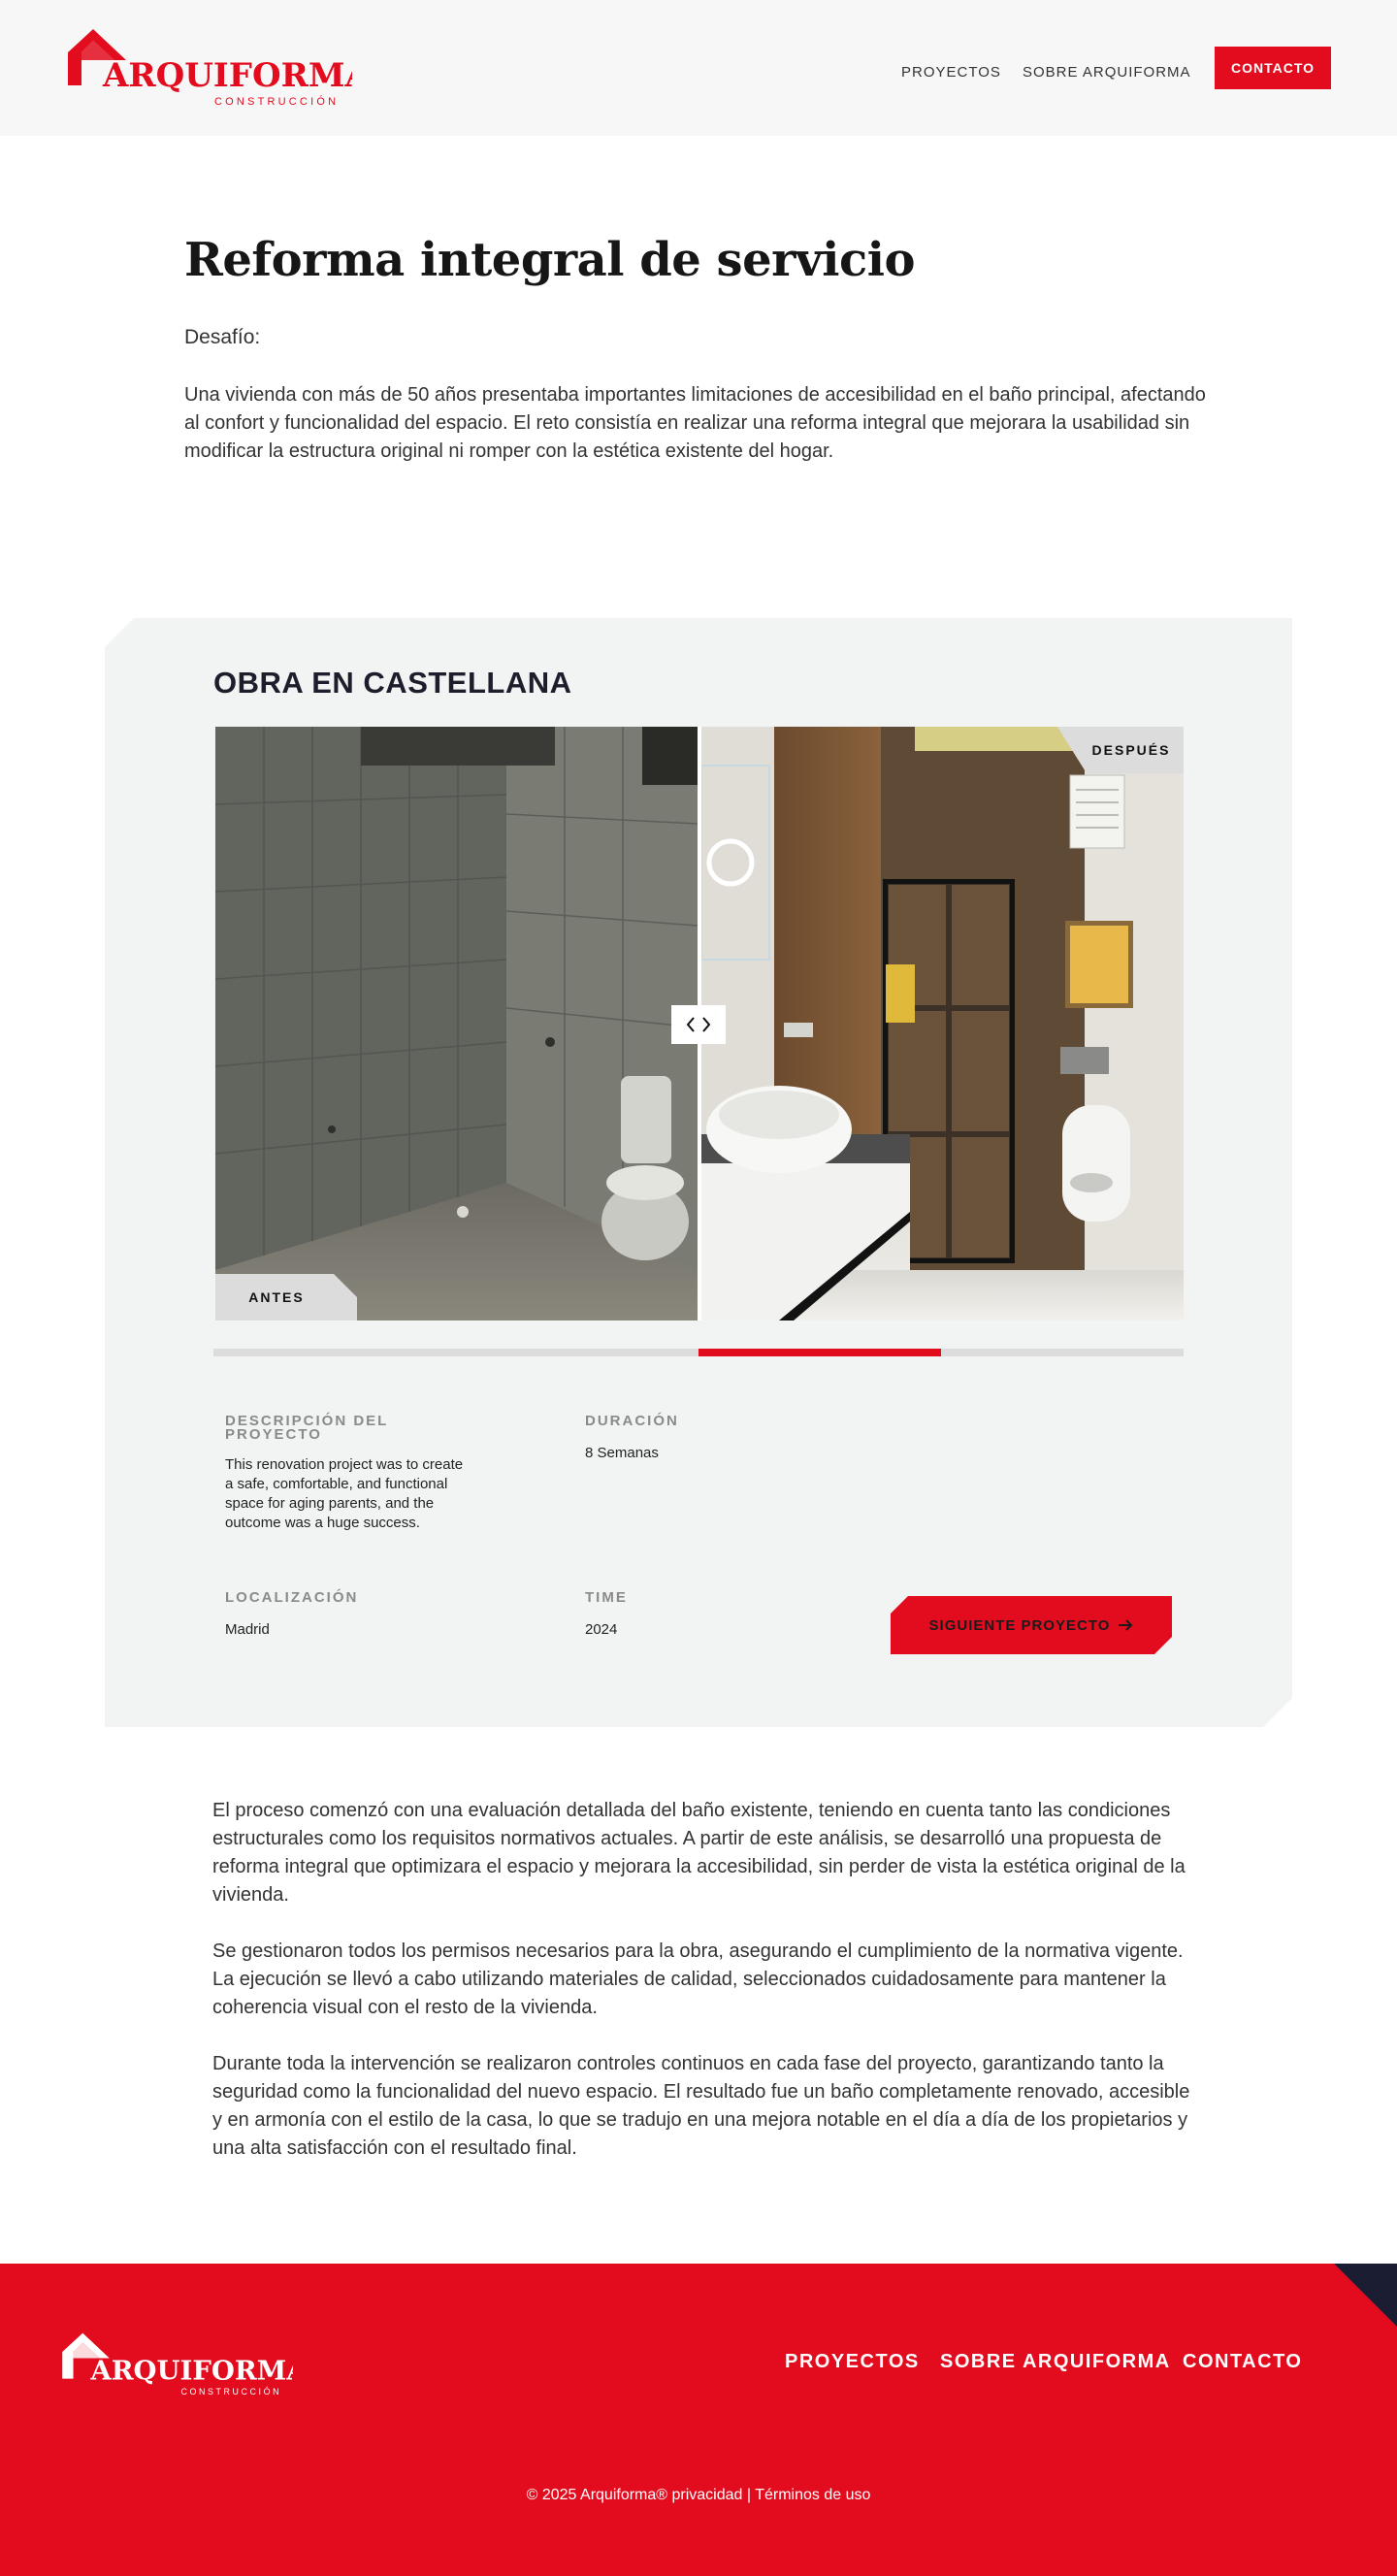 This screenshot has width=1397, height=2576. What do you see at coordinates (276, 101) in the screenshot?
I see `logo-tagline: CONSTRUCCIÓN` at bounding box center [276, 101].